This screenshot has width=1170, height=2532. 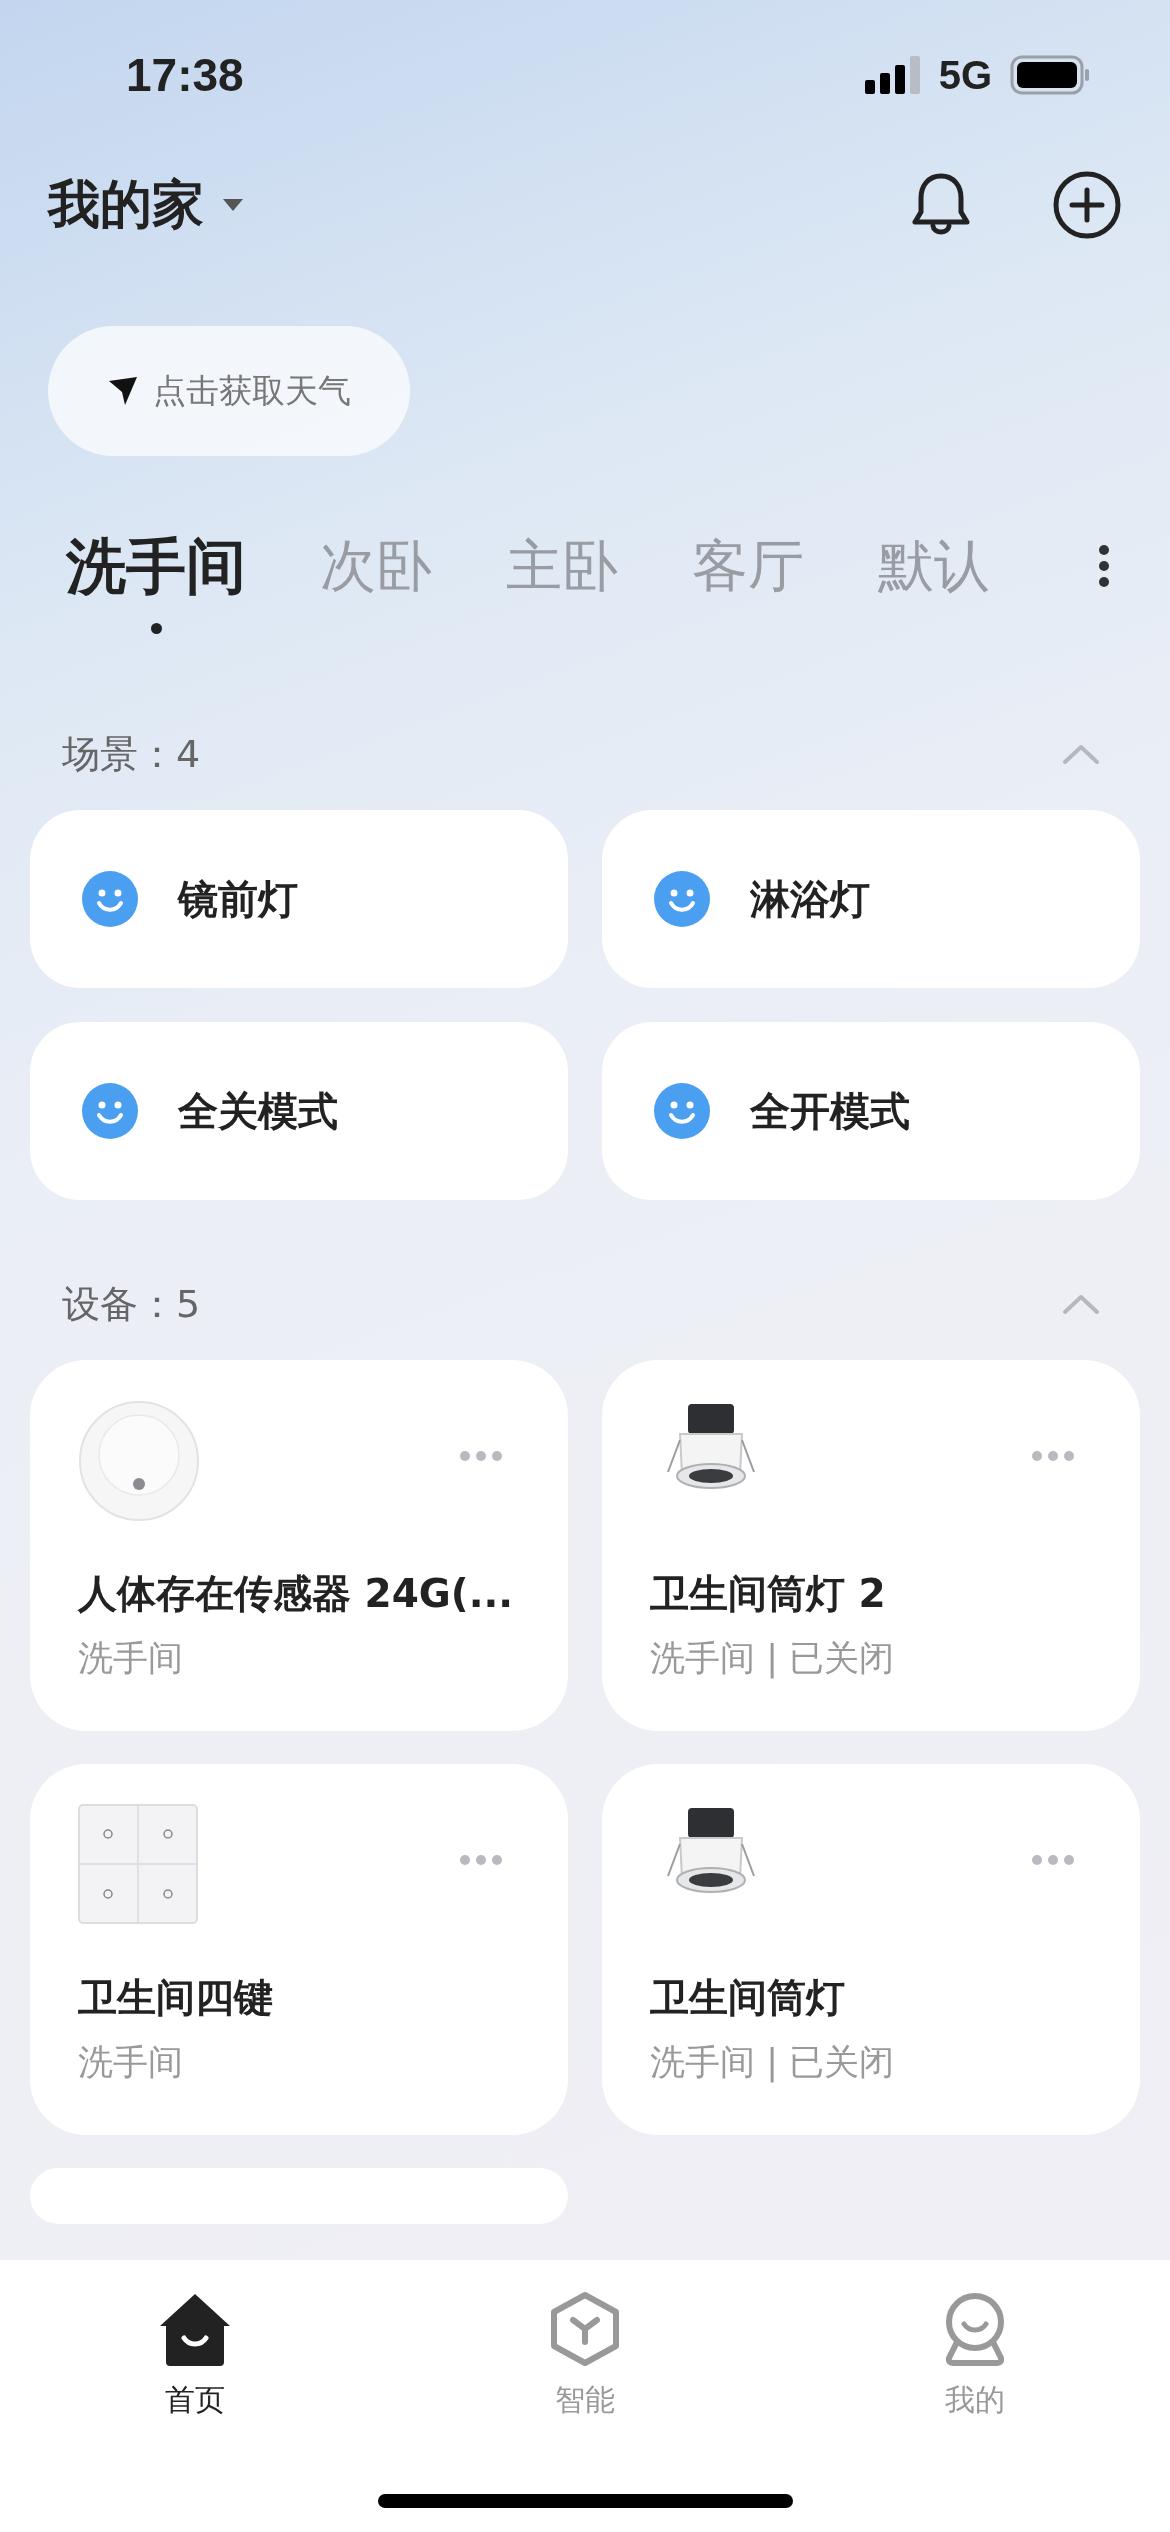 I want to click on device-name: 卫生间筒灯 2, so click(x=768, y=1594).